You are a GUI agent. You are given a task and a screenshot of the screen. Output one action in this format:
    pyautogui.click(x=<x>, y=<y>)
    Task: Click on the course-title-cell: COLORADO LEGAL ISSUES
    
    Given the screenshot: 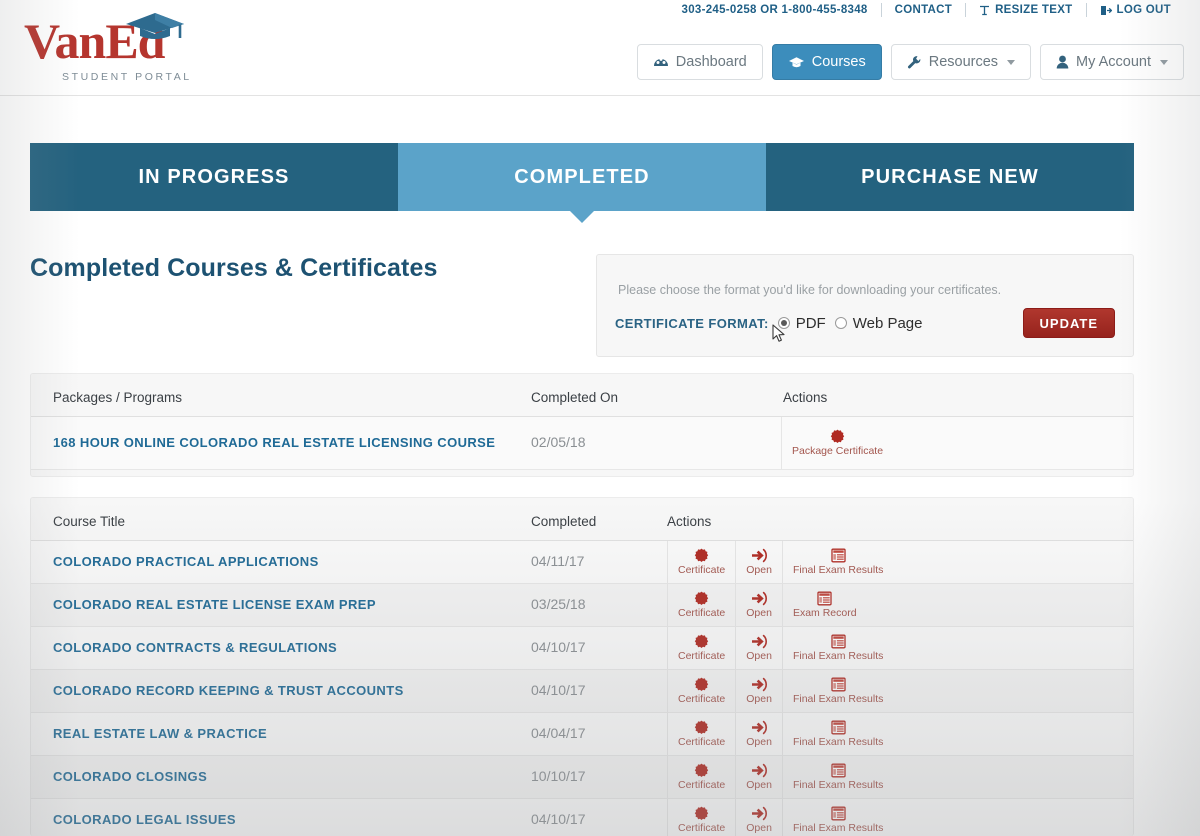 What is the action you would take?
    pyautogui.click(x=281, y=817)
    